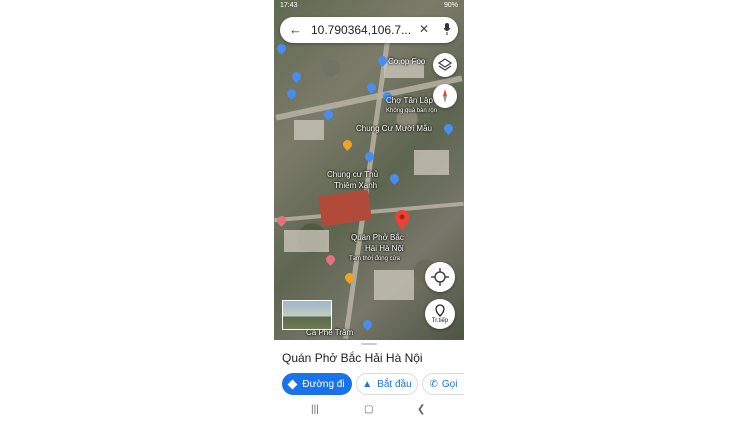 This screenshot has height=422, width=738. Describe the element at coordinates (409, 100) in the screenshot. I see `map-label-cho-tan-lap: Chợ Tân Lập` at that location.